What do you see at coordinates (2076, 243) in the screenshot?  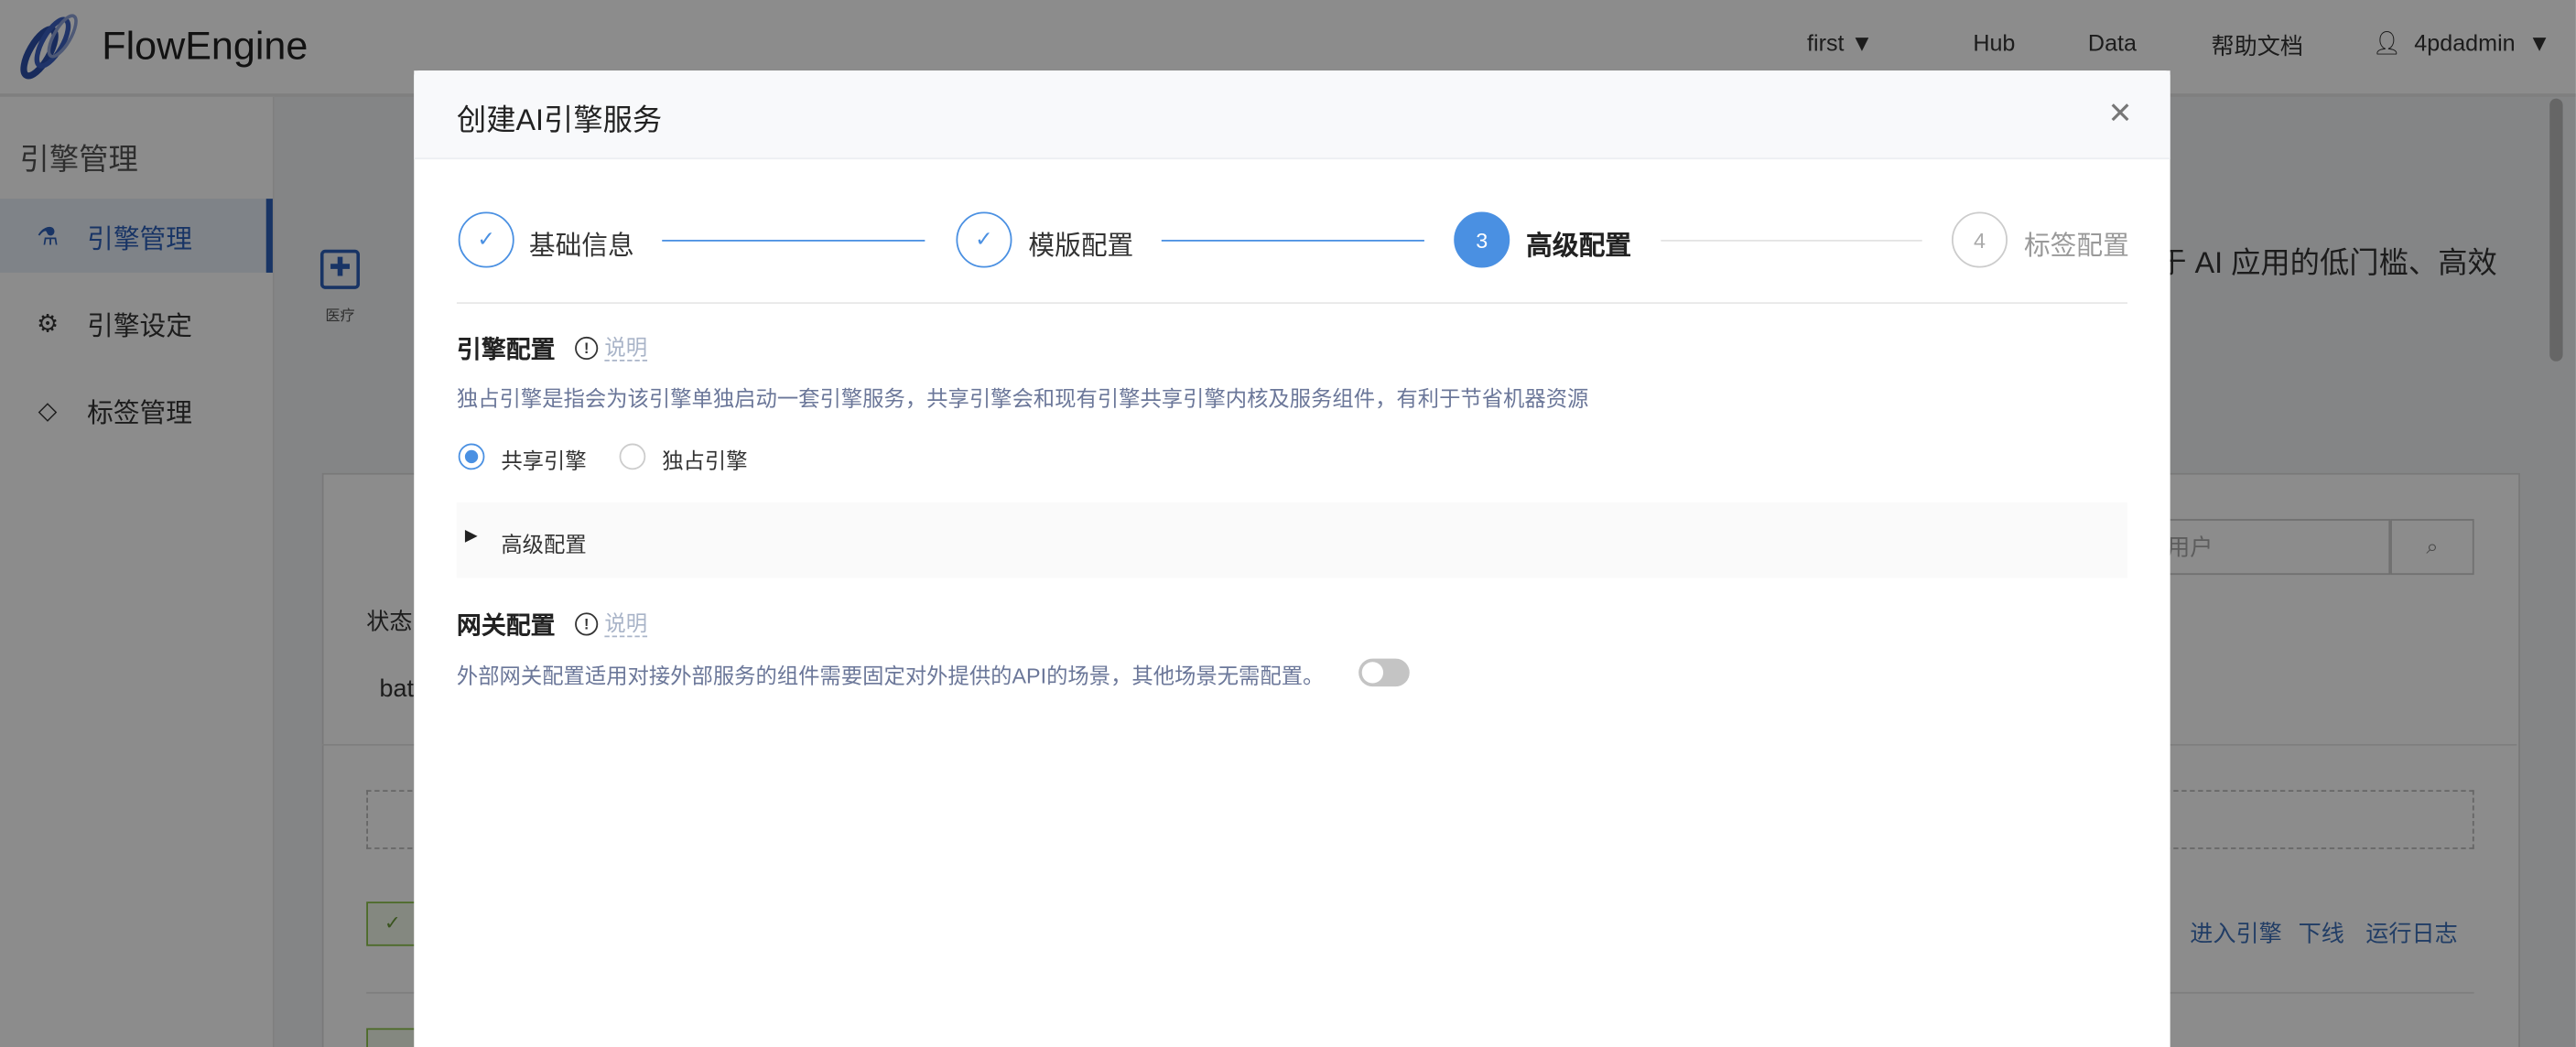 I see `step-4-label: 标签配置` at bounding box center [2076, 243].